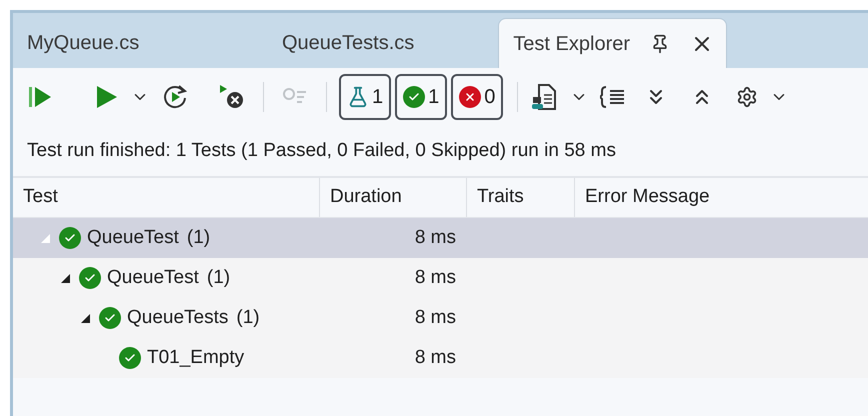  Describe the element at coordinates (520, 197) in the screenshot. I see `column-header: Traits` at that location.